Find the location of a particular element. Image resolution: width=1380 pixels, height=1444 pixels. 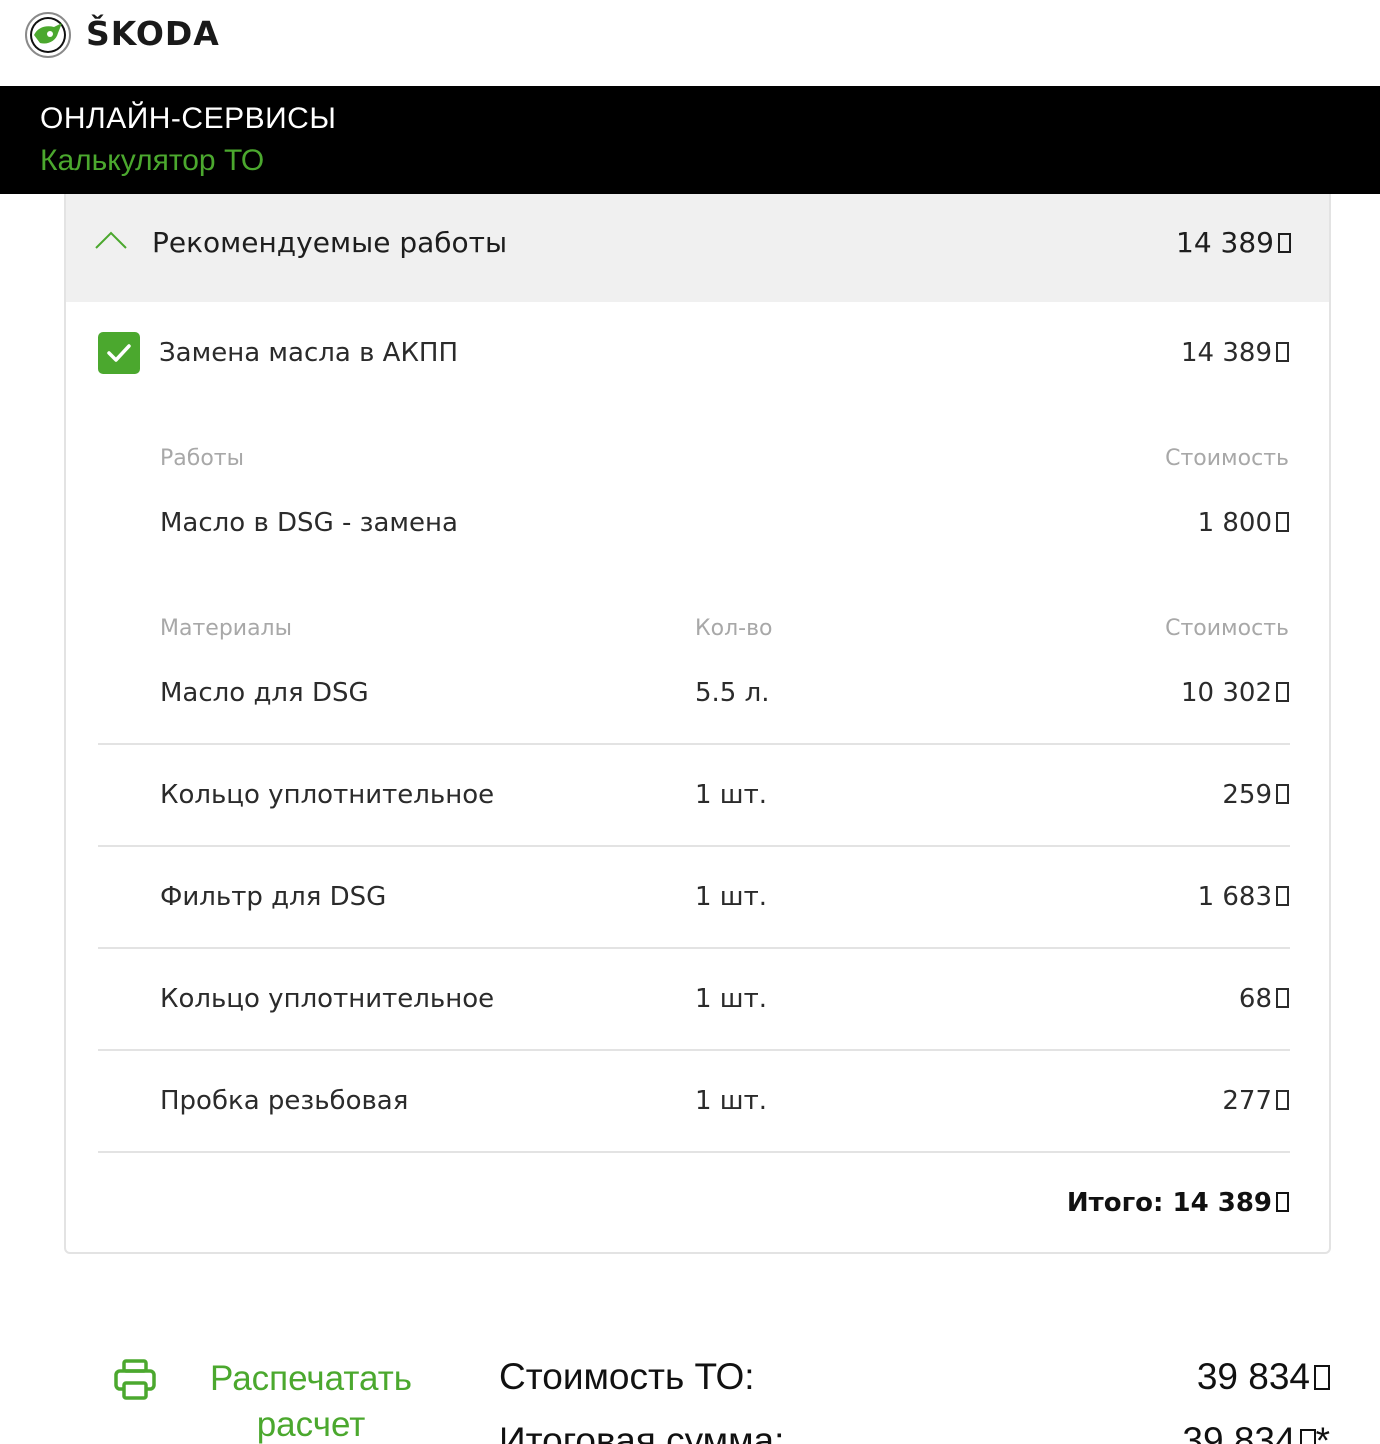

header-subtitle: Калькулятор ТО is located at coordinates (152, 160).